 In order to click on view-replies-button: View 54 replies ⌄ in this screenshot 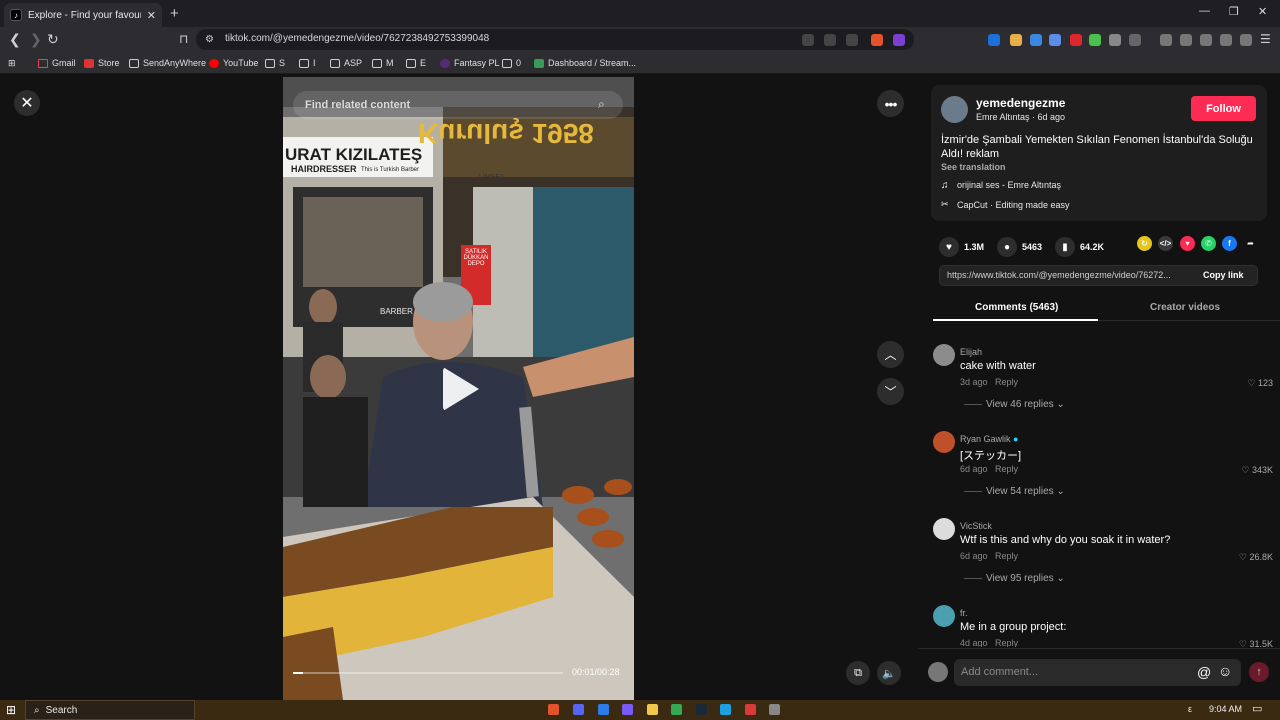, I will do `click(1014, 491)`.